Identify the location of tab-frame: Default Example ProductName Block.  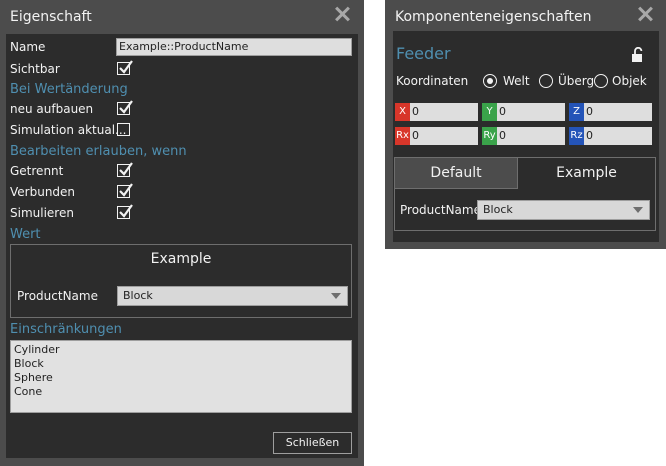
(525, 194).